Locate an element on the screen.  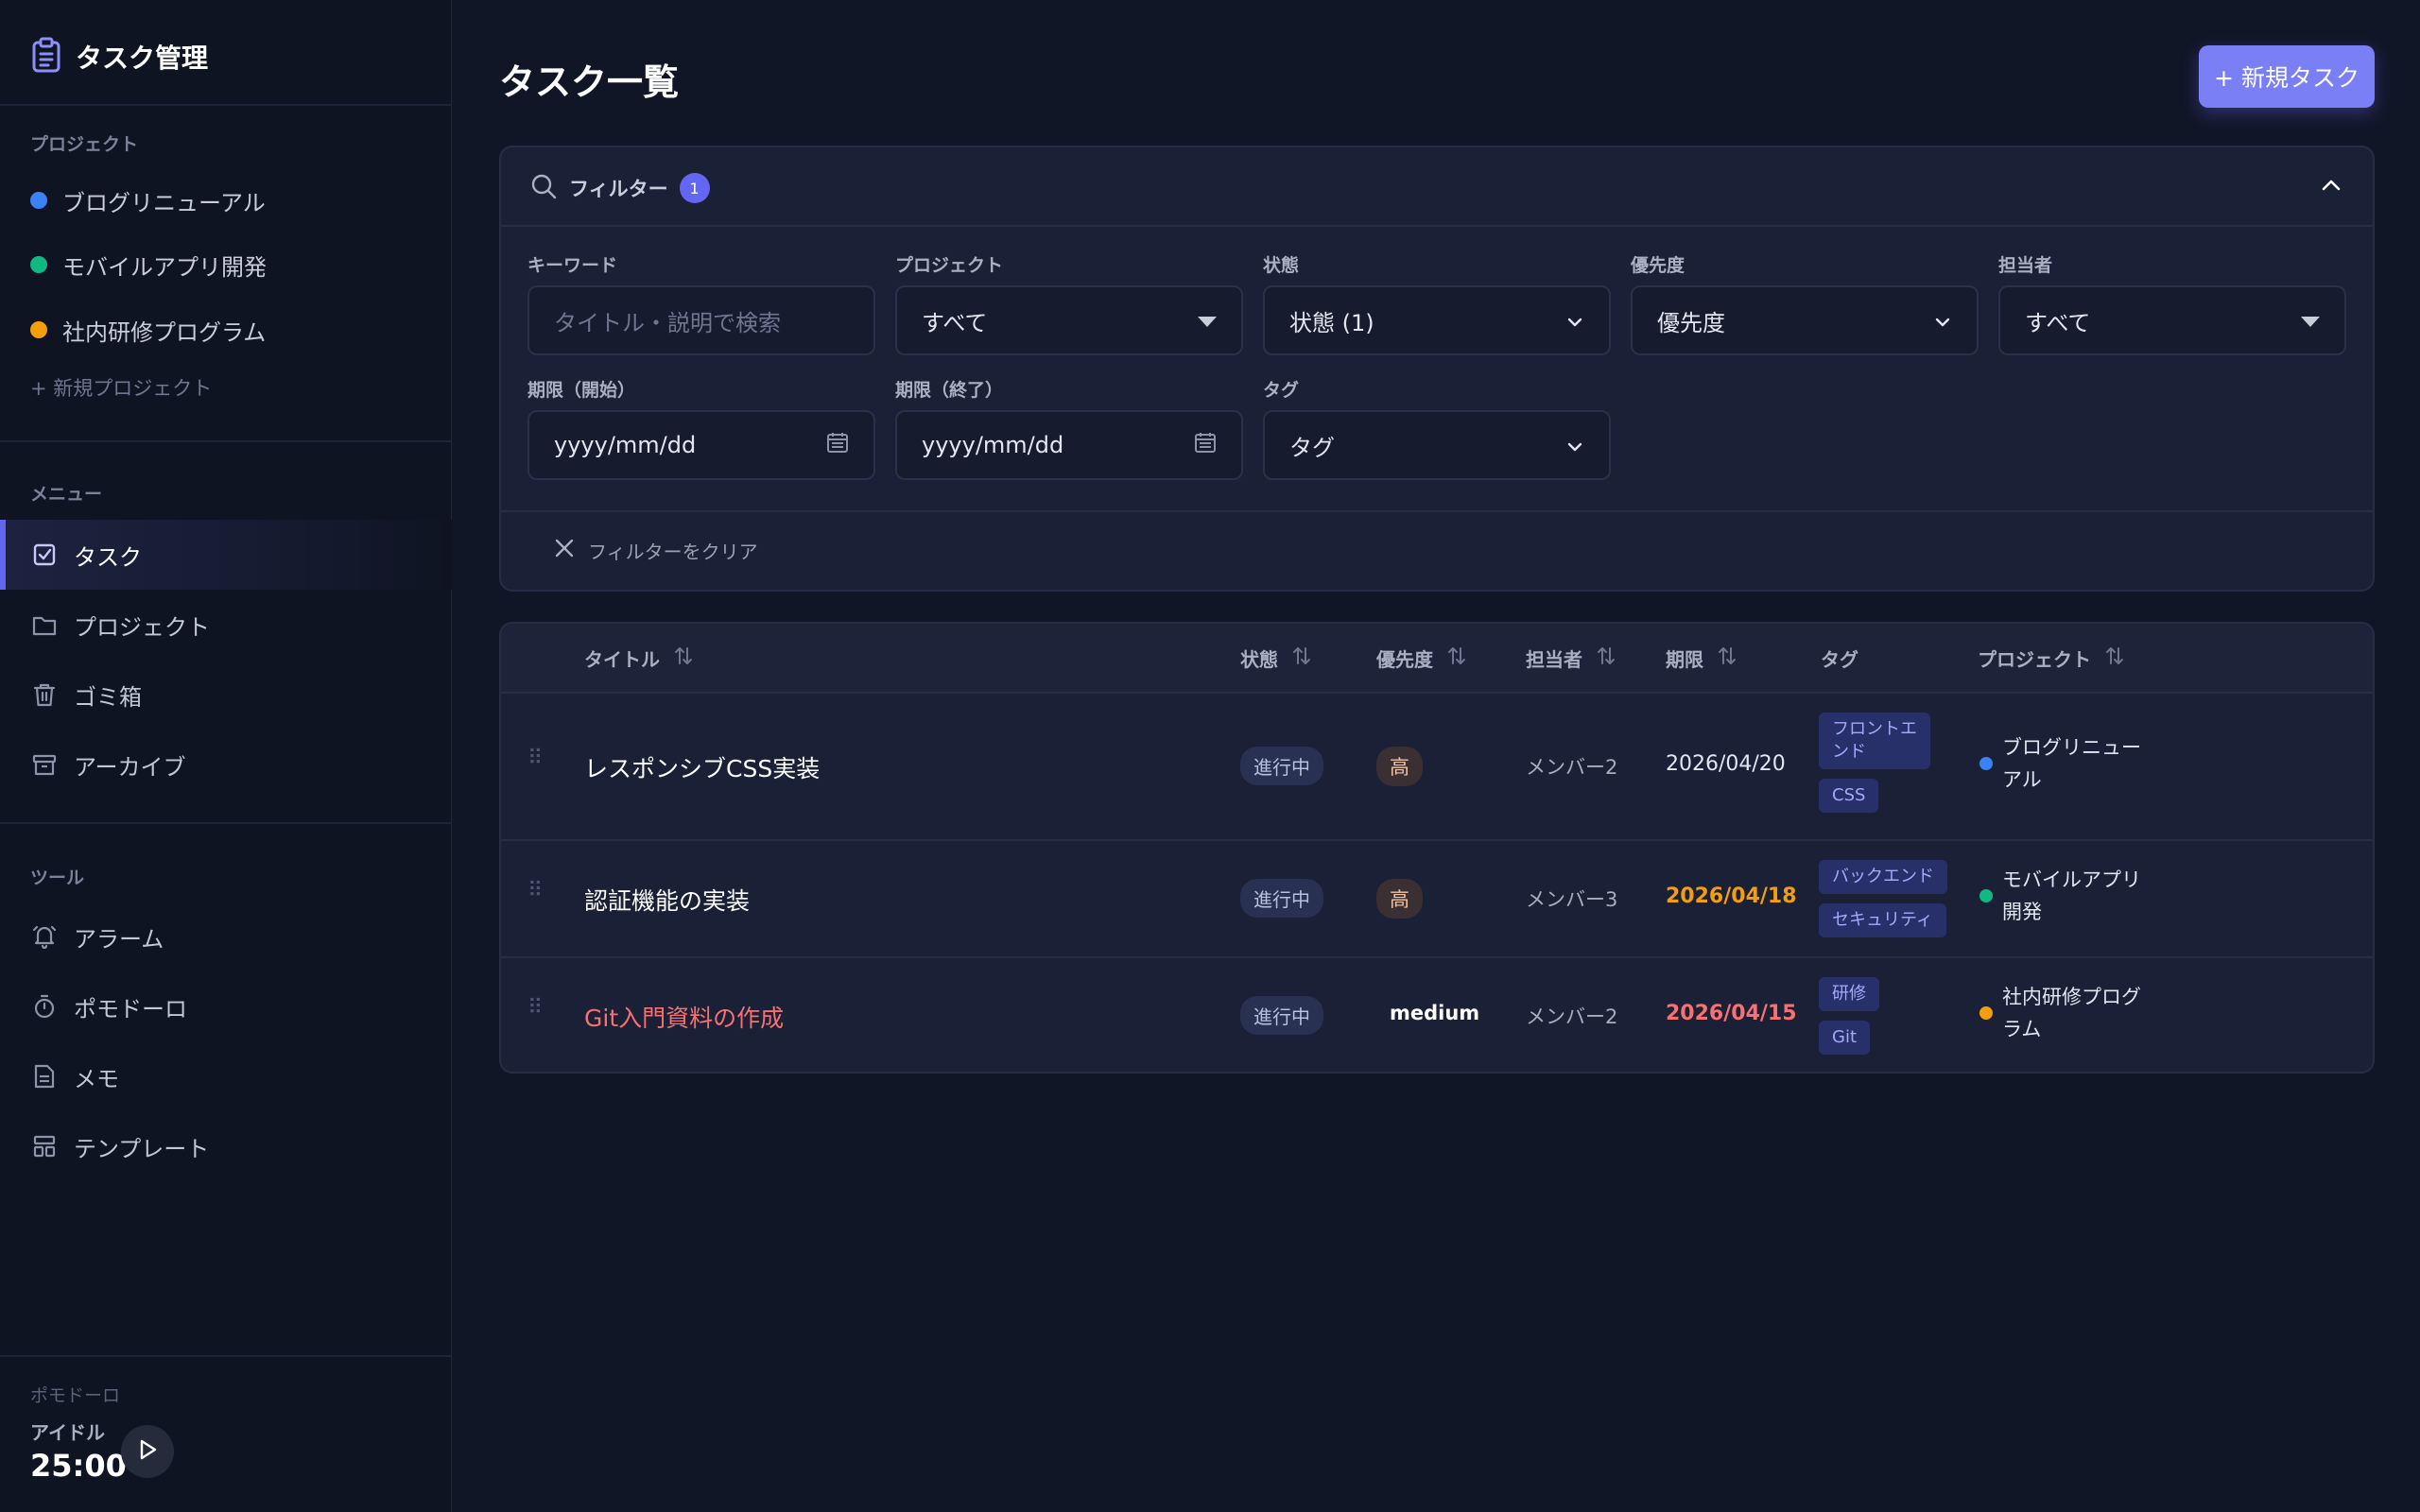
task-title: レスポンシブCSS実装 is located at coordinates (702, 767).